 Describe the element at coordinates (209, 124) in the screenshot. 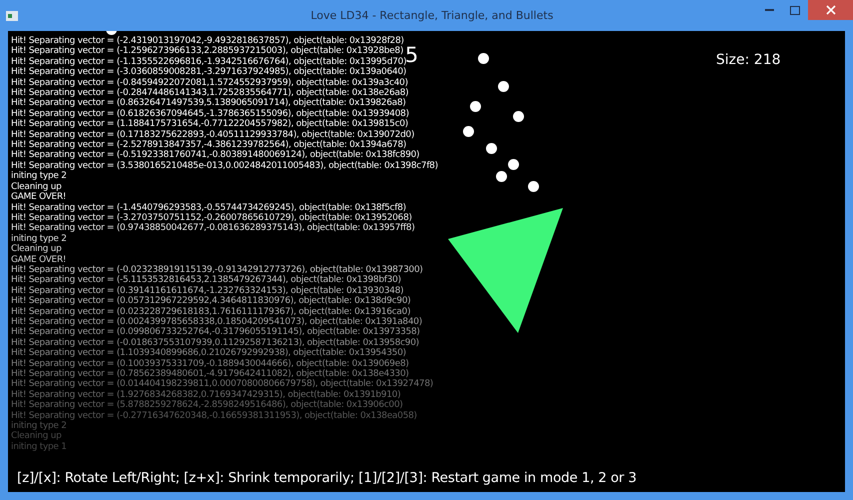

I see `log-line: Hit! Separating vector = (1.1884175731654,-0.77122204557982), object(table: 0x139815c0)` at that location.